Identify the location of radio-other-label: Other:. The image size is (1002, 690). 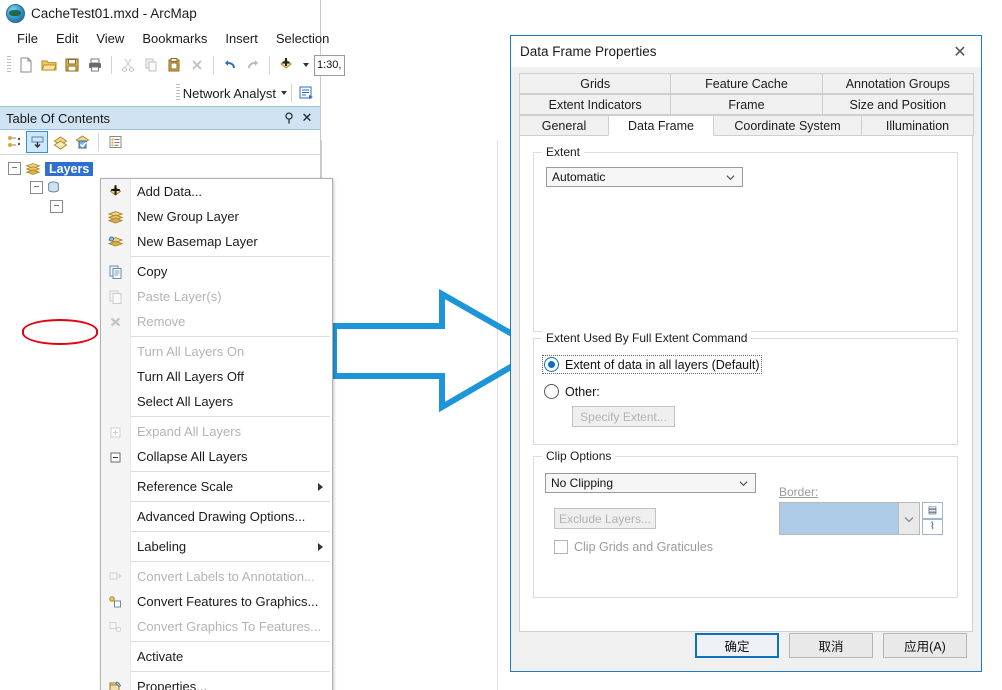
(582, 391).